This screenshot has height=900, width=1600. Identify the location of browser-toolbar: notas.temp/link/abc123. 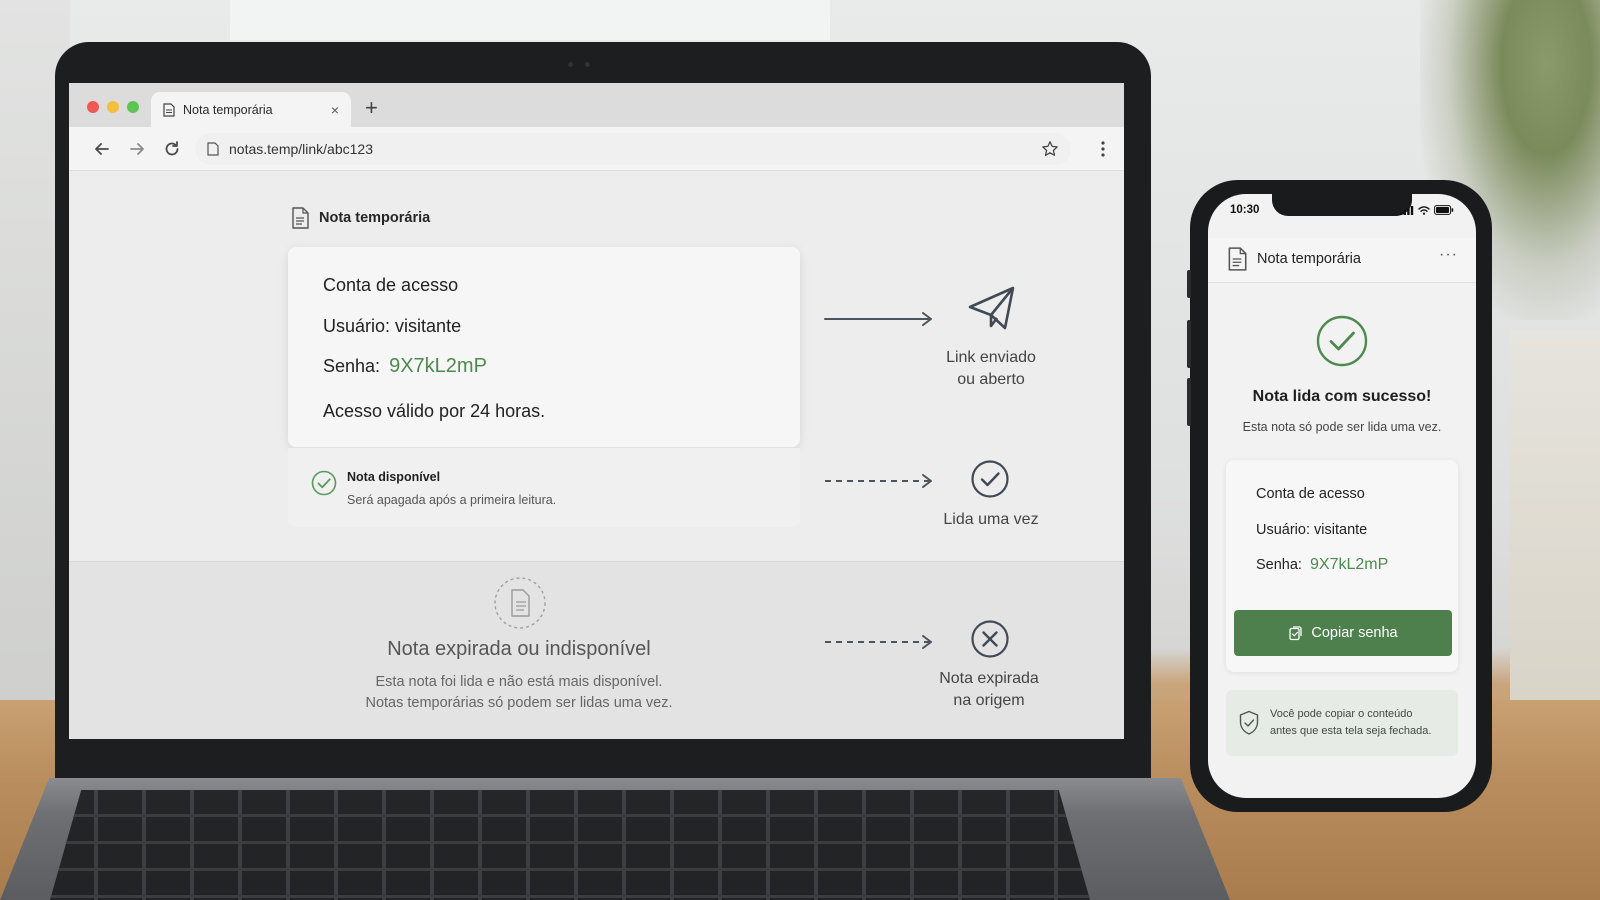
(596, 149).